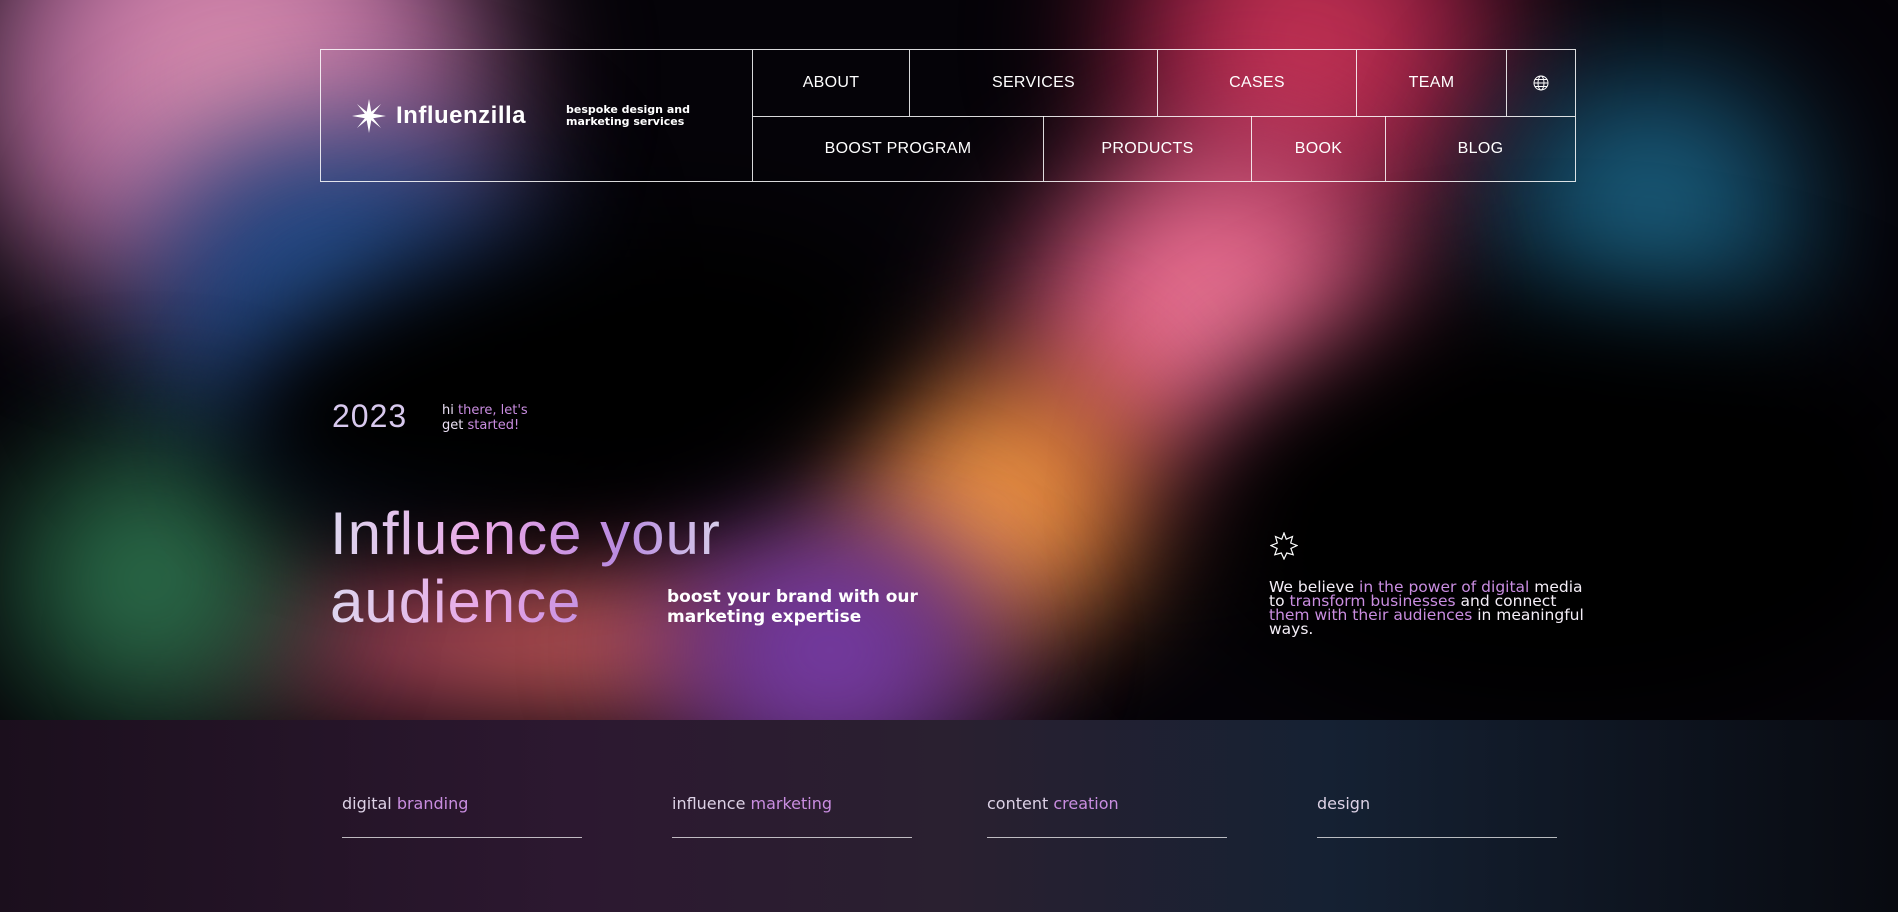 Image resolution: width=1898 pixels, height=912 pixels. I want to click on headline-line-2: audience, so click(456, 601).